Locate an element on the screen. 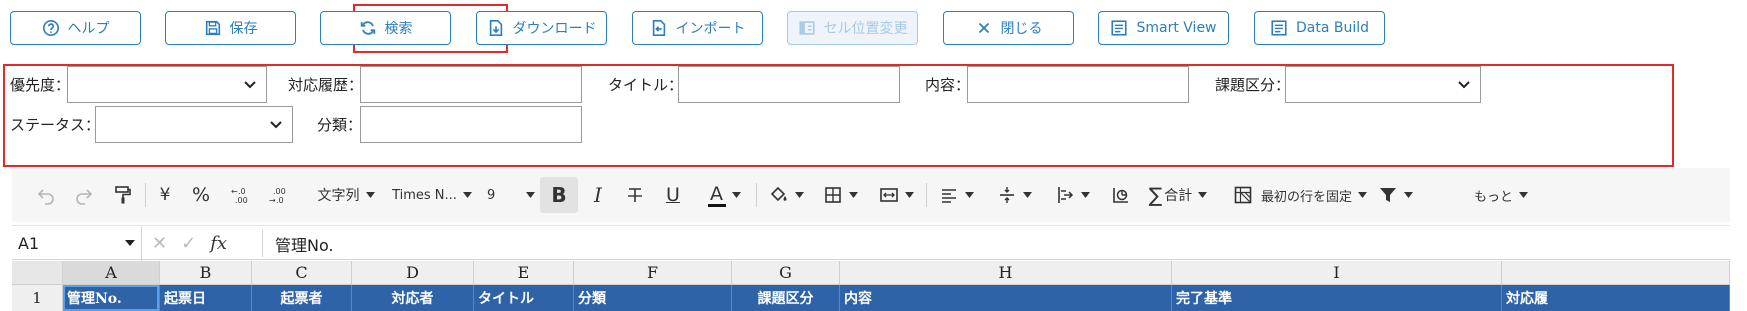 The width and height of the screenshot is (1747, 311). currency-button: ¥ is located at coordinates (165, 195).